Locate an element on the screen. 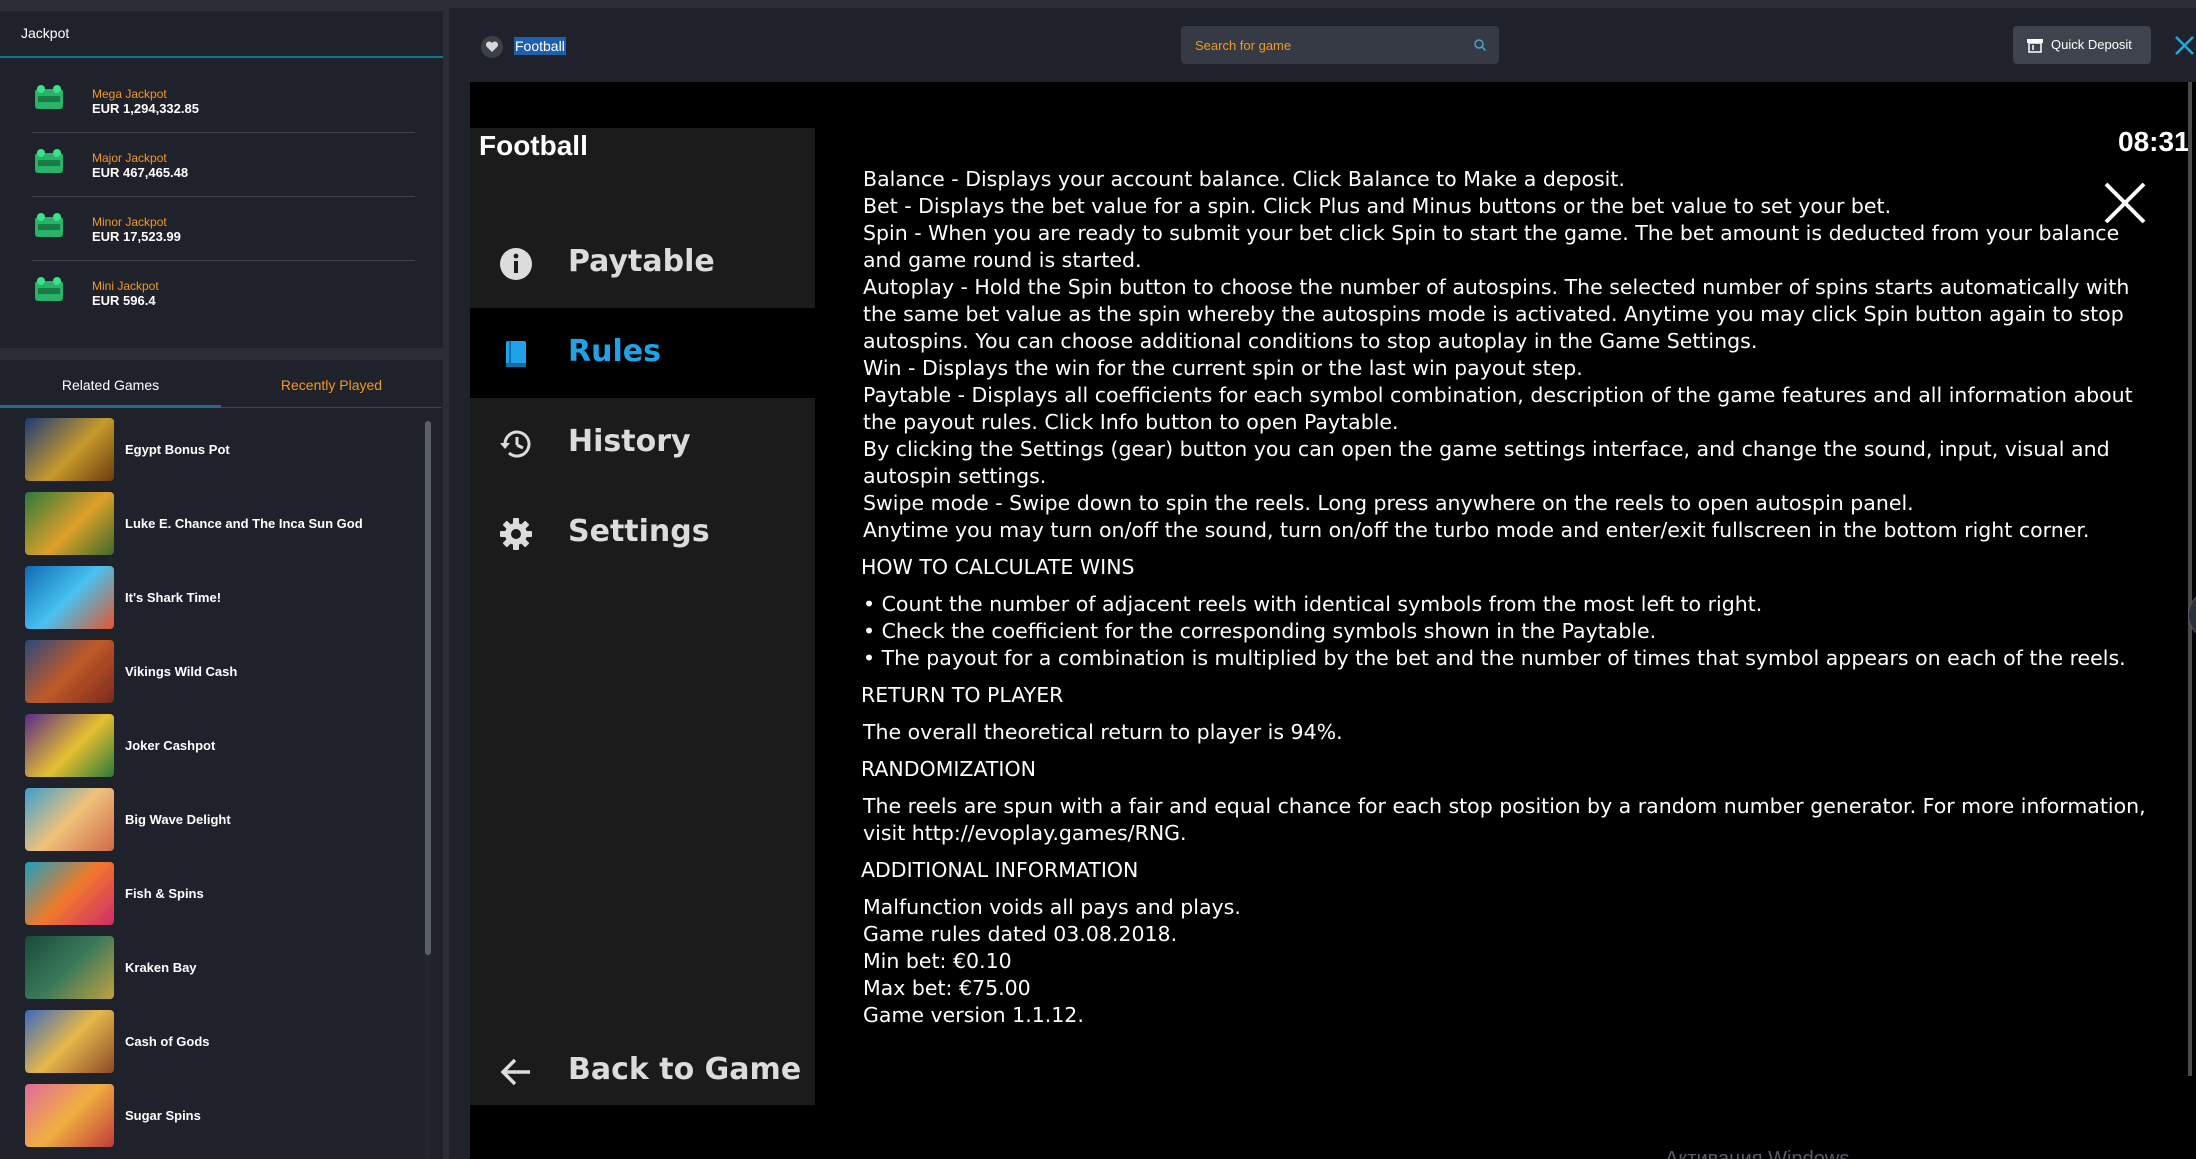 Image resolution: width=2196 pixels, height=1159 pixels. rules-game-title: Football is located at coordinates (533, 145).